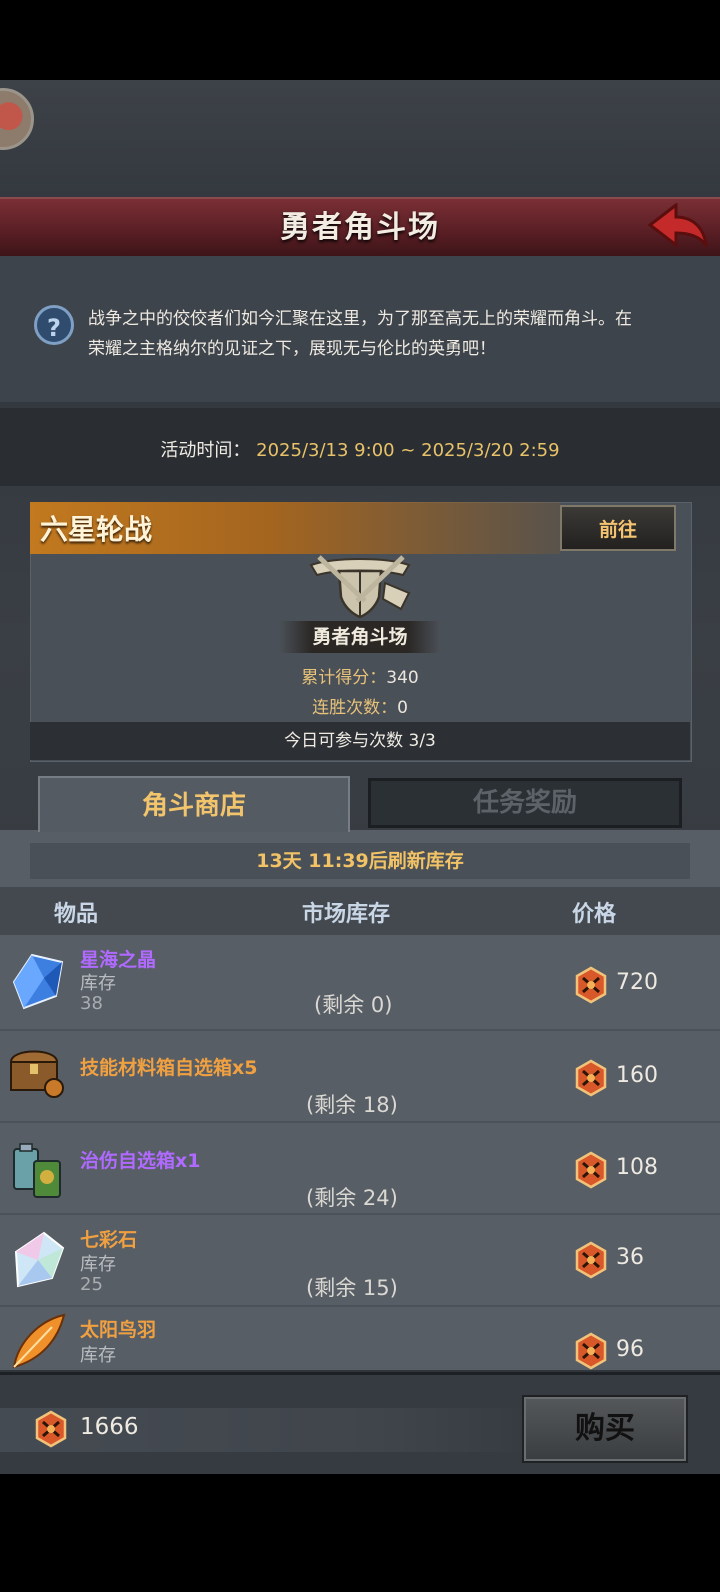 Image resolution: width=720 pixels, height=1592 pixels. Describe the element at coordinates (344, 678) in the screenshot. I see `score-label: 累计得分：` at that location.